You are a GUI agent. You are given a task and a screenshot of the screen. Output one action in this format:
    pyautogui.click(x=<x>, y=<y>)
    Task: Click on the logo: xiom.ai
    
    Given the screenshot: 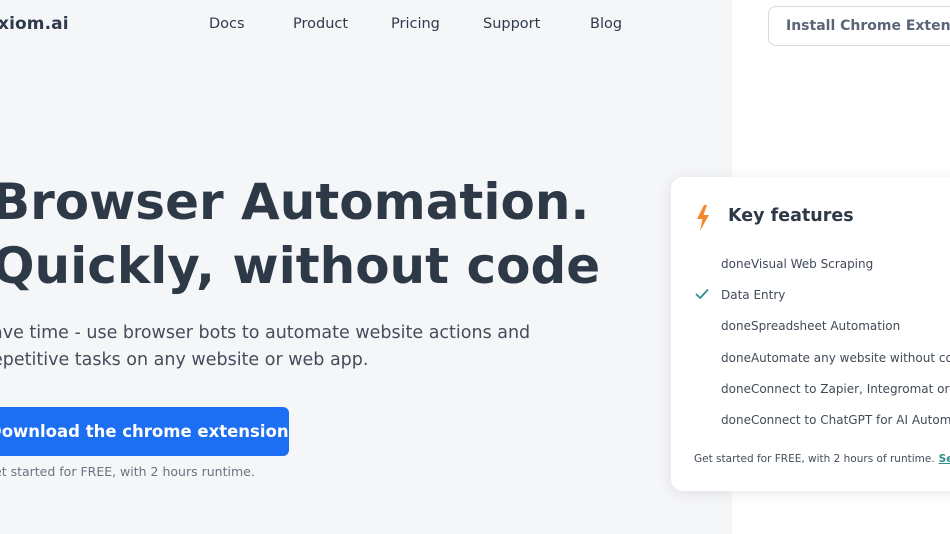 What is the action you would take?
    pyautogui.click(x=34, y=24)
    